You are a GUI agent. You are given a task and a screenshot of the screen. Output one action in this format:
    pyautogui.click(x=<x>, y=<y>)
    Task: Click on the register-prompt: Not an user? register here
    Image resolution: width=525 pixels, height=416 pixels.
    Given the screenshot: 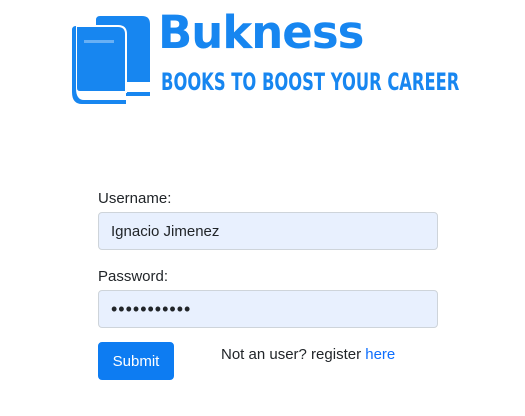 What is the action you would take?
    pyautogui.click(x=308, y=354)
    